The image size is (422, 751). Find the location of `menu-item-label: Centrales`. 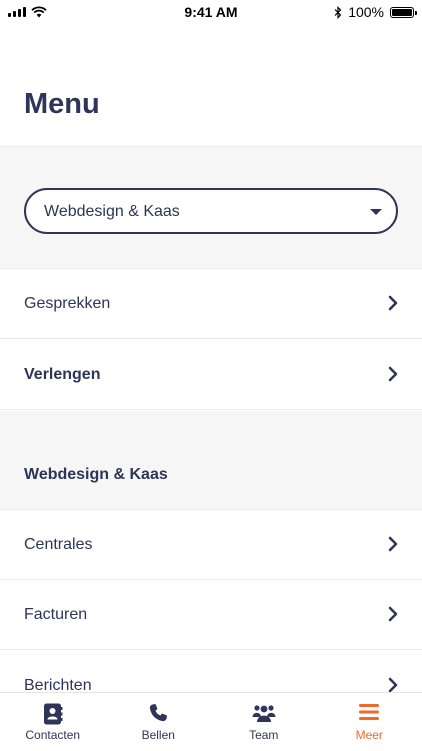

menu-item-label: Centrales is located at coordinates (58, 545).